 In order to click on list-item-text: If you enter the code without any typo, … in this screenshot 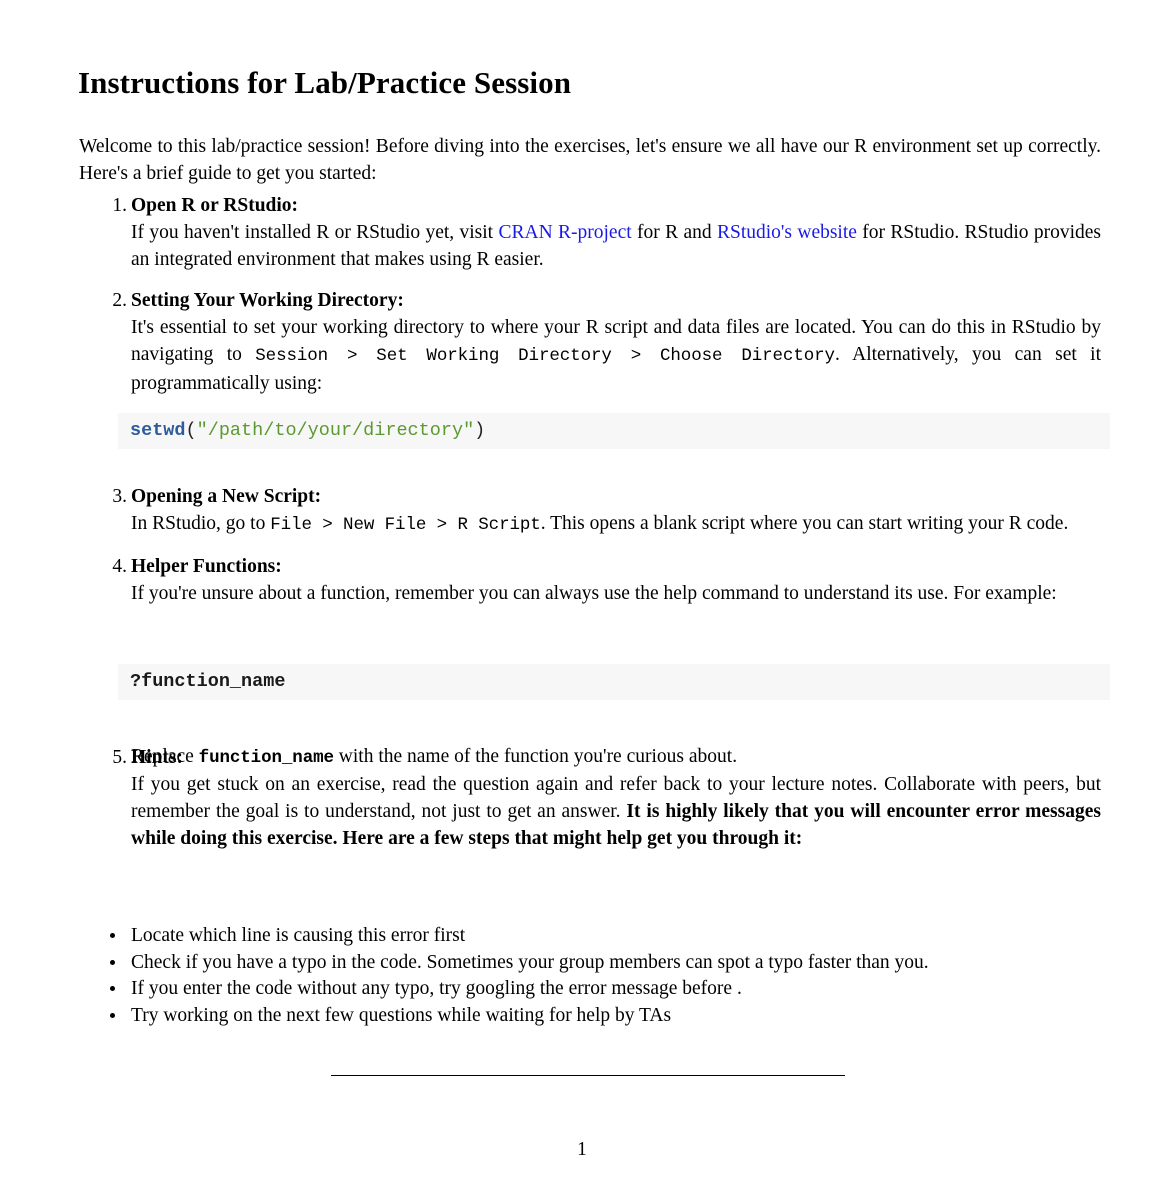, I will do `click(436, 988)`.